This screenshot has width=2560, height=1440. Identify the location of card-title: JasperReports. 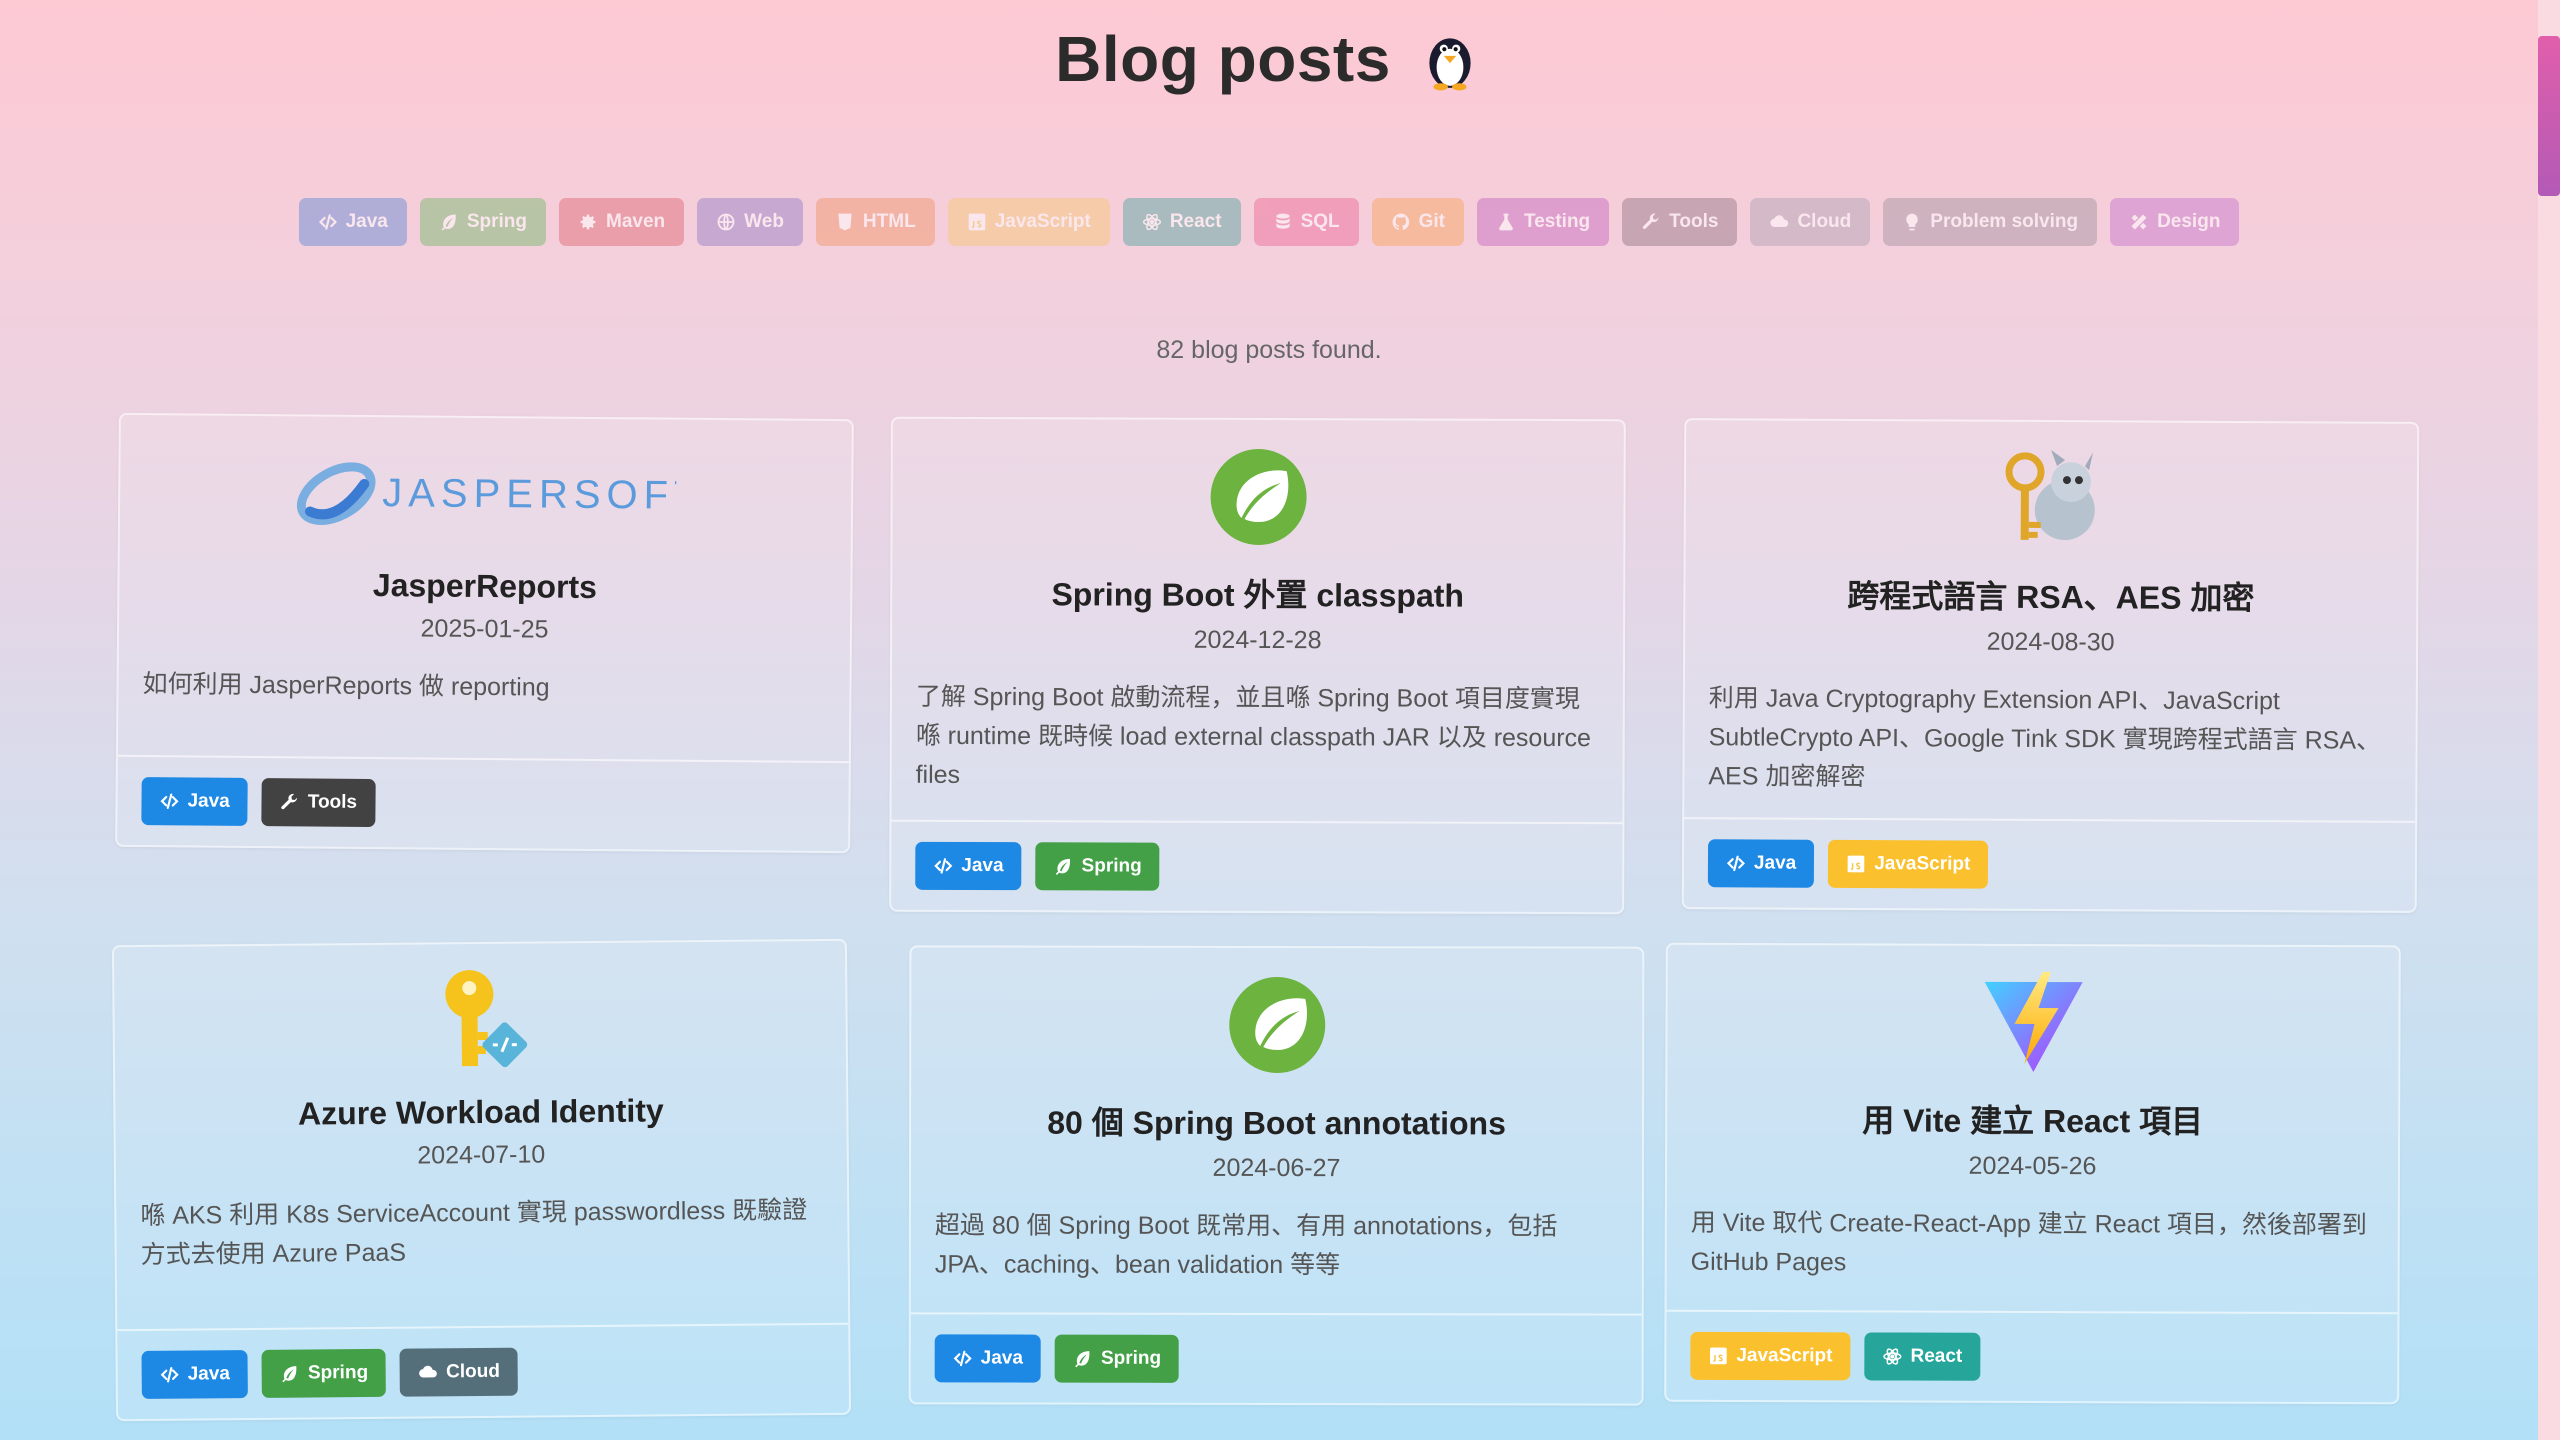
(484, 586).